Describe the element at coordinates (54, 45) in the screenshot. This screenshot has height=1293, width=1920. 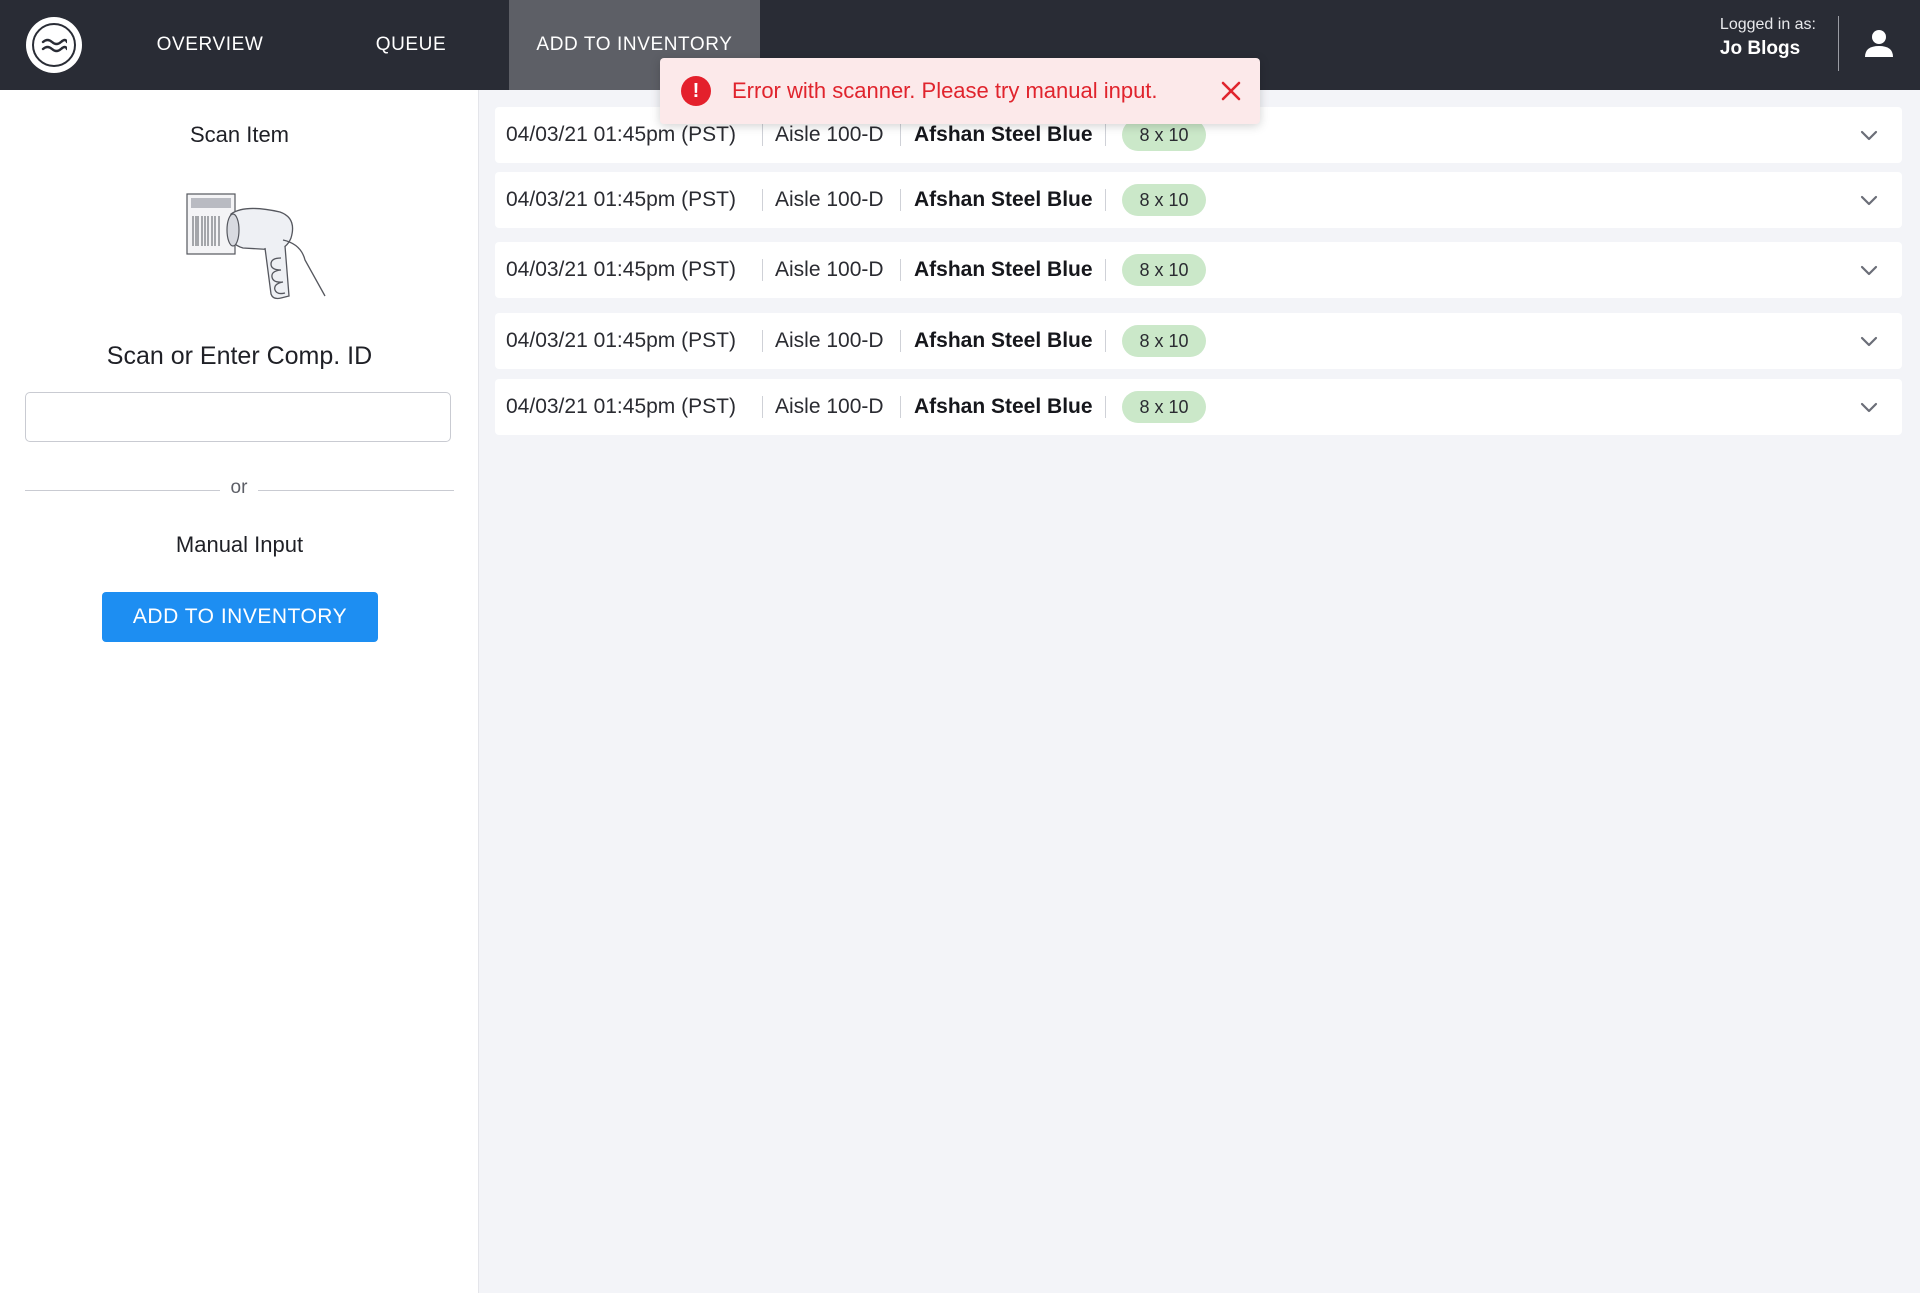
I see `waves-logo-icon` at that location.